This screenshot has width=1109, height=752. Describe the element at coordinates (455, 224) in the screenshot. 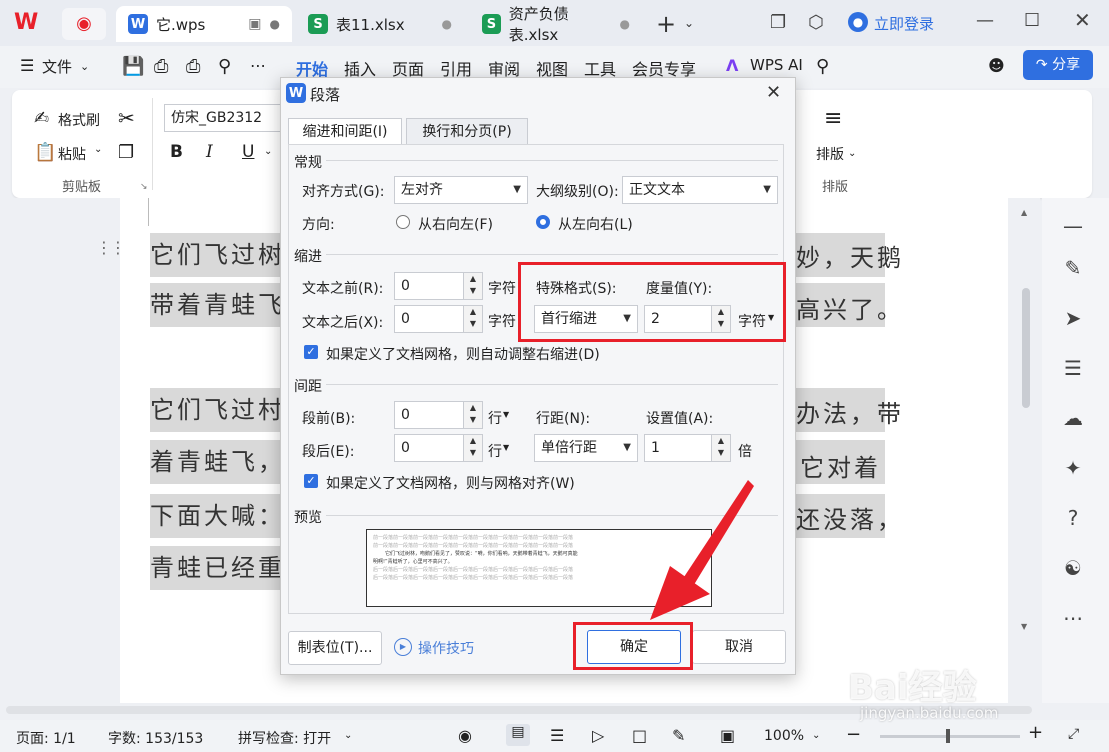

I see `rtl-label: 从右向左(F)` at that location.